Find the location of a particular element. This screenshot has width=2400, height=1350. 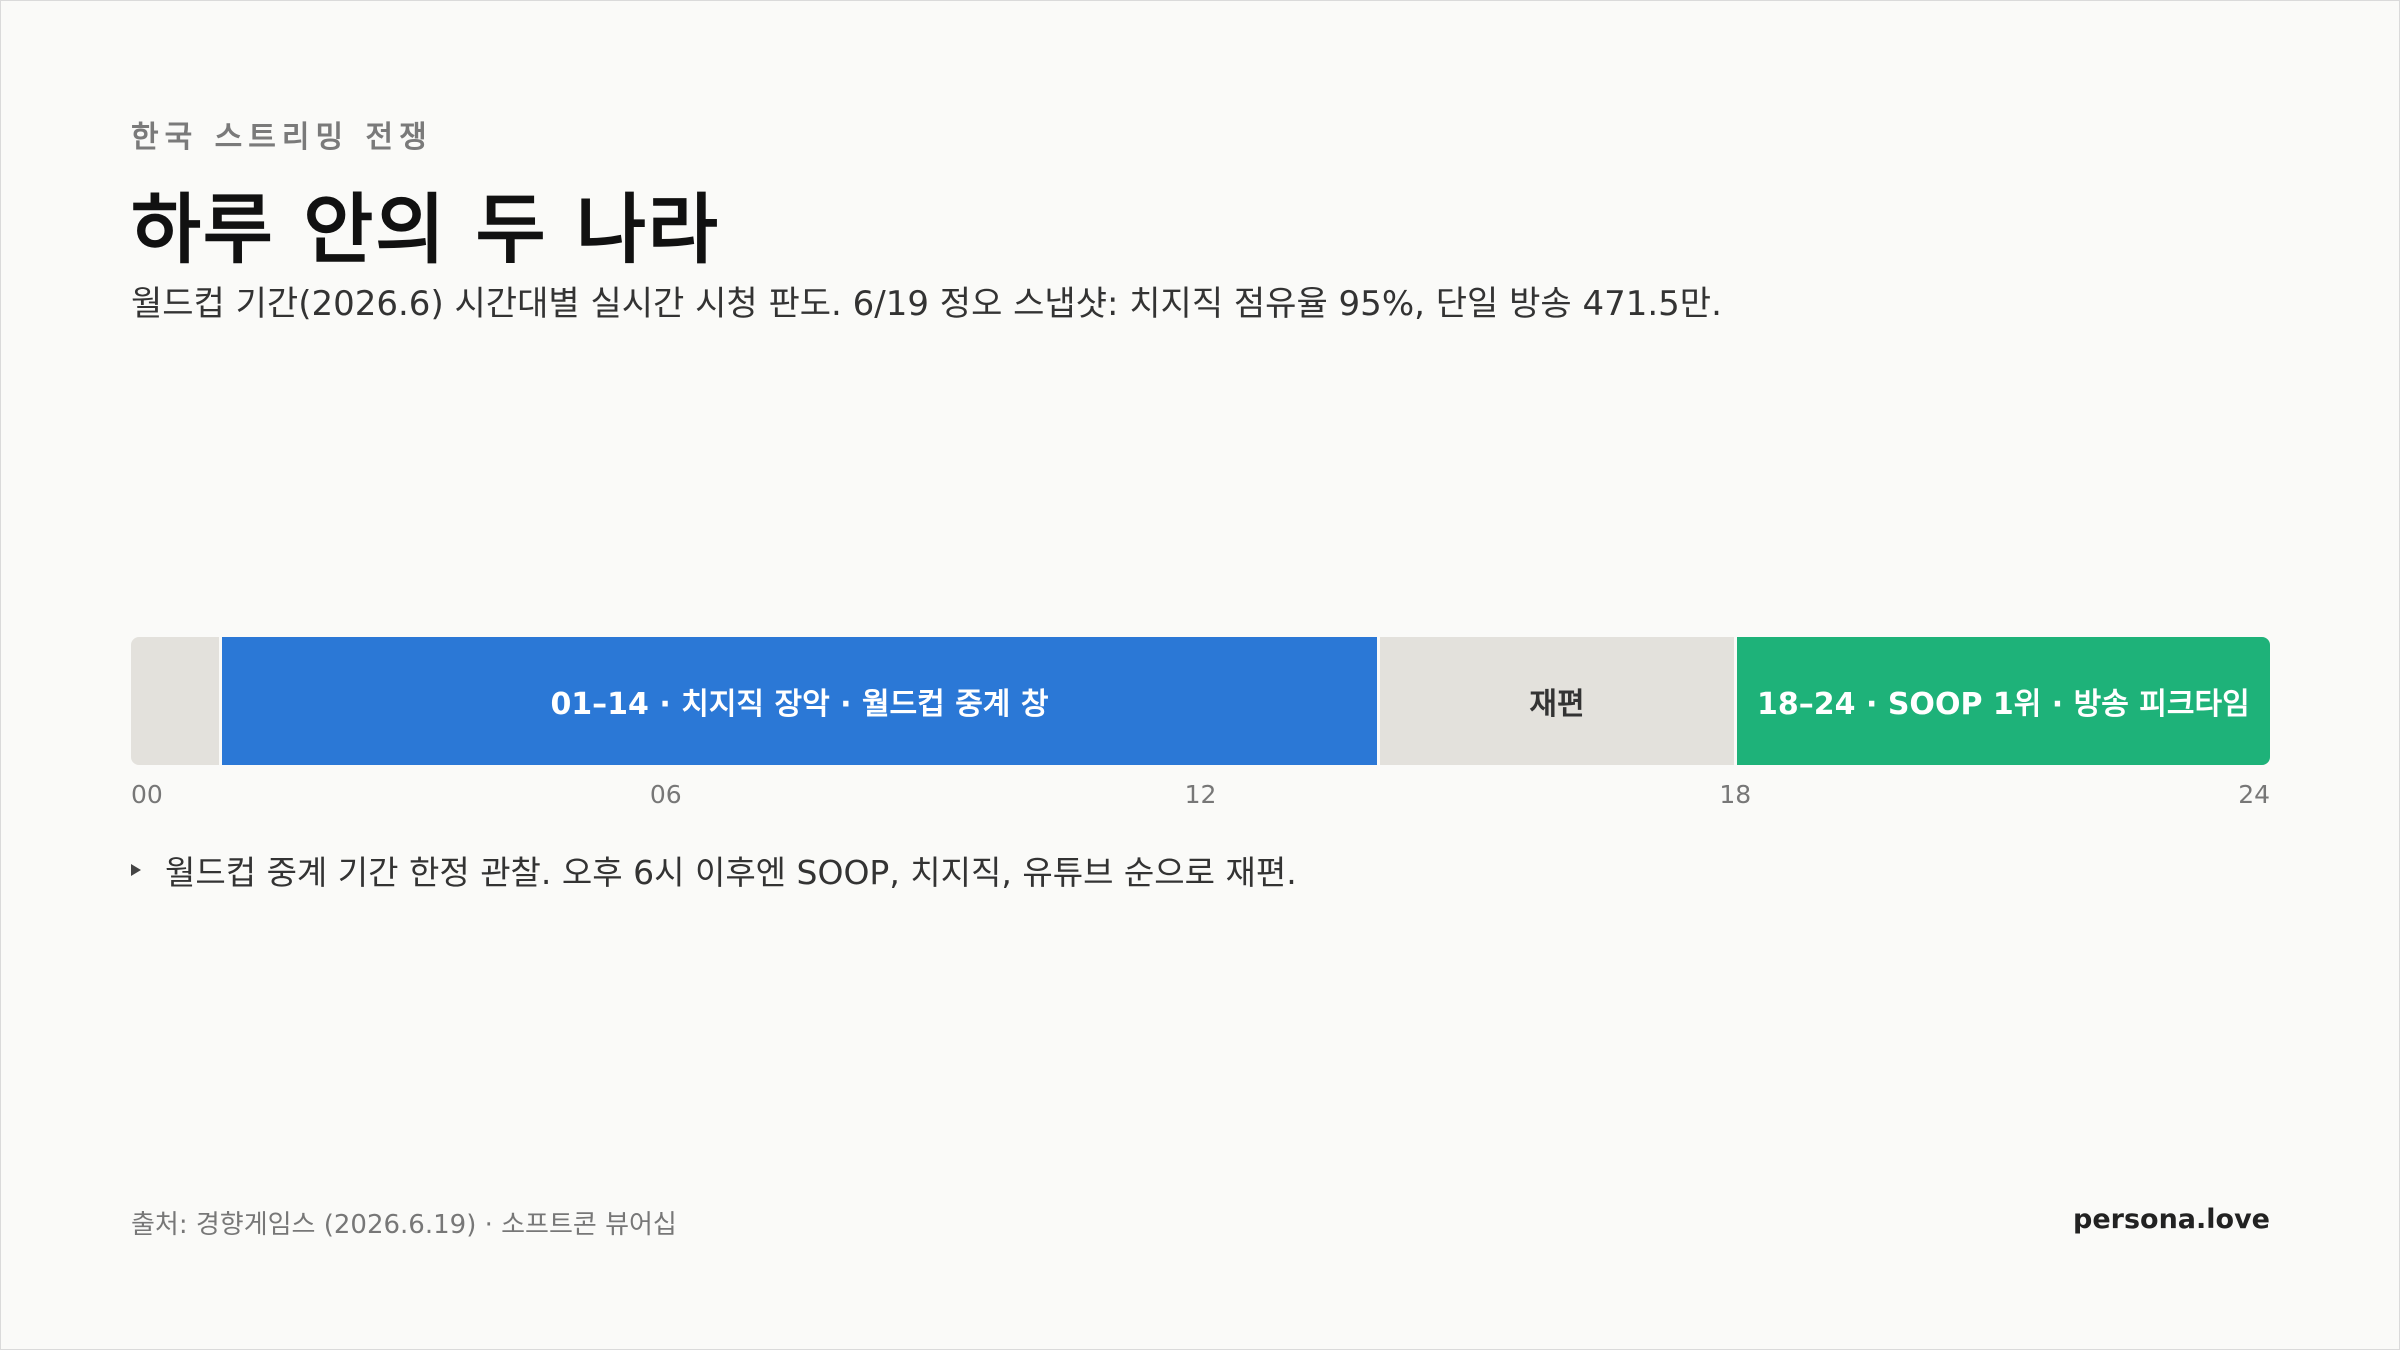

axis-tick-label: 12 is located at coordinates (1200, 794).